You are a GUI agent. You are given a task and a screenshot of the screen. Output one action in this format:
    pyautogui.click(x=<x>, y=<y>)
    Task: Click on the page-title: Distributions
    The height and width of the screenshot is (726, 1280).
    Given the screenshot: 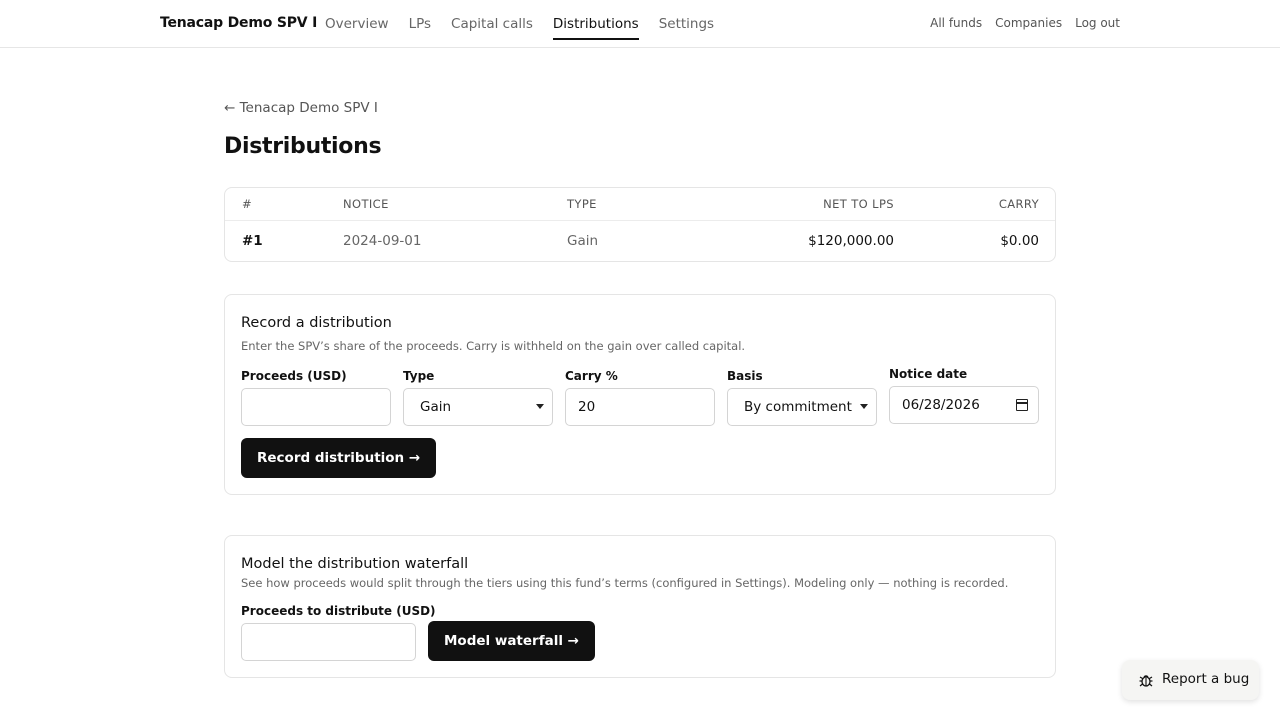 What is the action you would take?
    pyautogui.click(x=303, y=146)
    